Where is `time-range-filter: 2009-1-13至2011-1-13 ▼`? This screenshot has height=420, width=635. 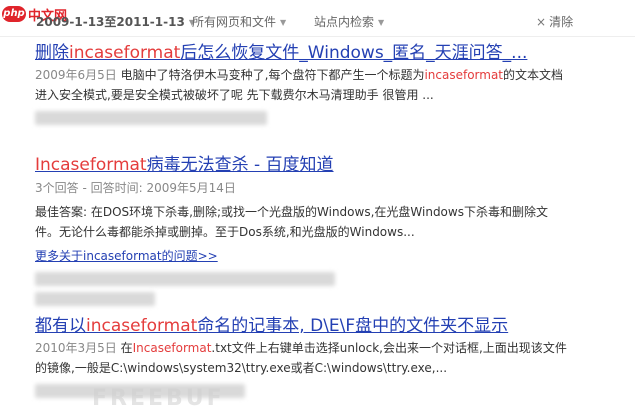 time-range-filter: 2009-1-13至2011-1-13 ▼ is located at coordinates (115, 21).